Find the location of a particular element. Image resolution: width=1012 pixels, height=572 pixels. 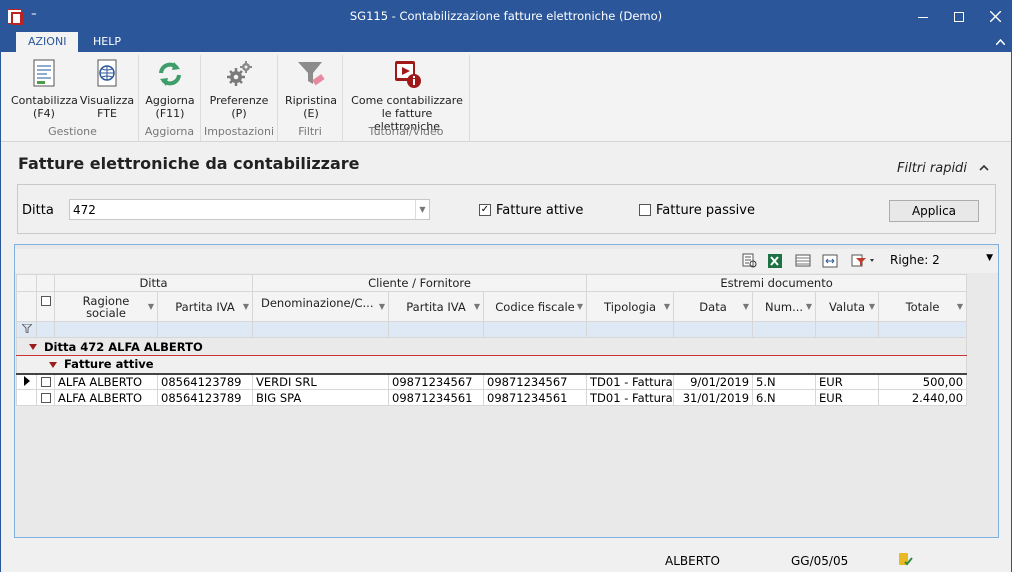

contabilizza-button: Contabilizza (F4) is located at coordinates (44, 89).